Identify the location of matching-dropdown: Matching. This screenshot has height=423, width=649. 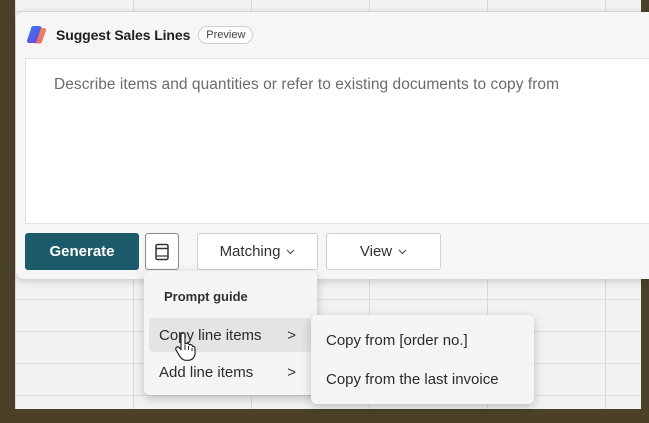
(257, 251).